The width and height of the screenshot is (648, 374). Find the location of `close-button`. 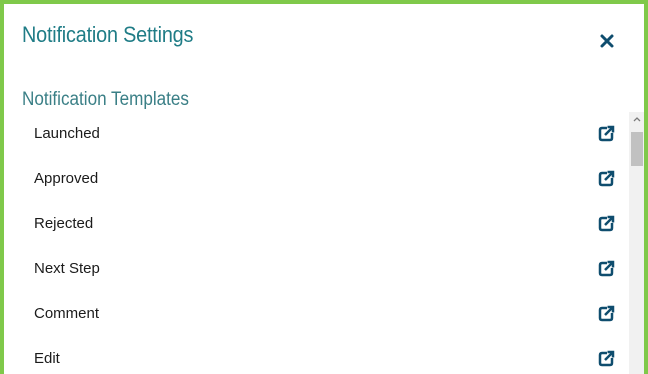

close-button is located at coordinates (607, 41).